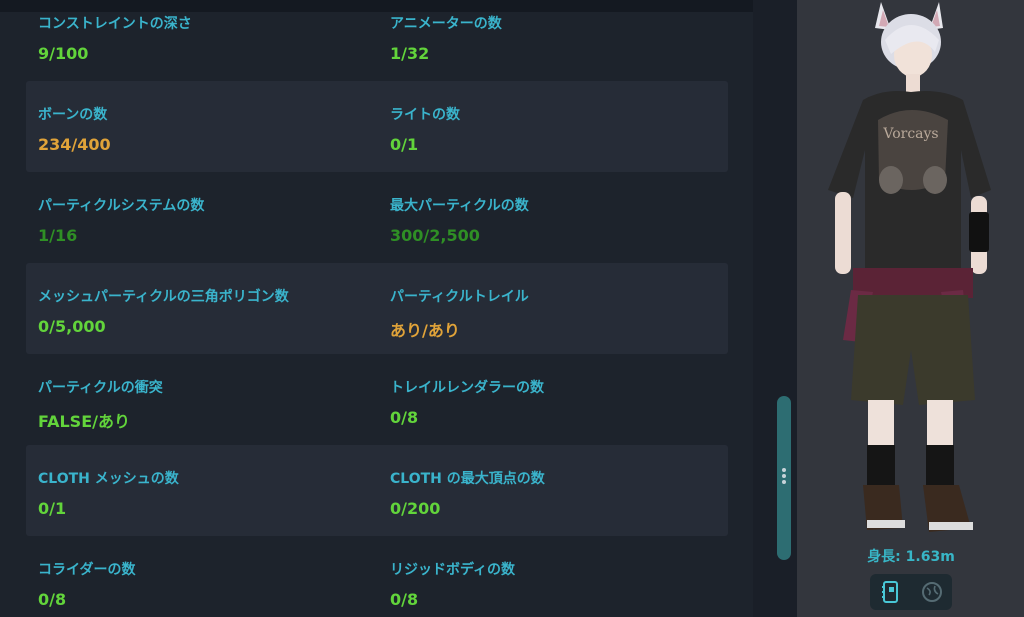 This screenshot has width=1024, height=617. I want to click on stats-row: CLOTH メッシュの数 0/1 CLOTH の最大頂点の数 0/200, so click(377, 490).